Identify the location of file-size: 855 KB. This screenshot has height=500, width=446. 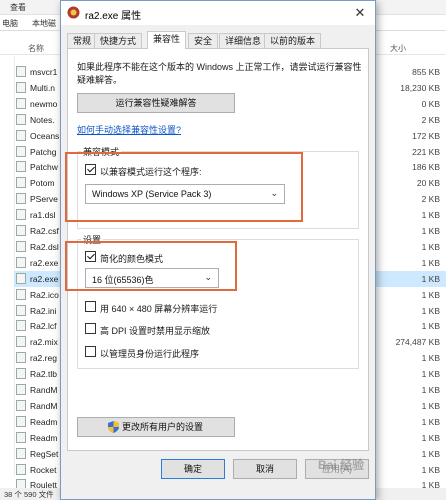
(426, 72).